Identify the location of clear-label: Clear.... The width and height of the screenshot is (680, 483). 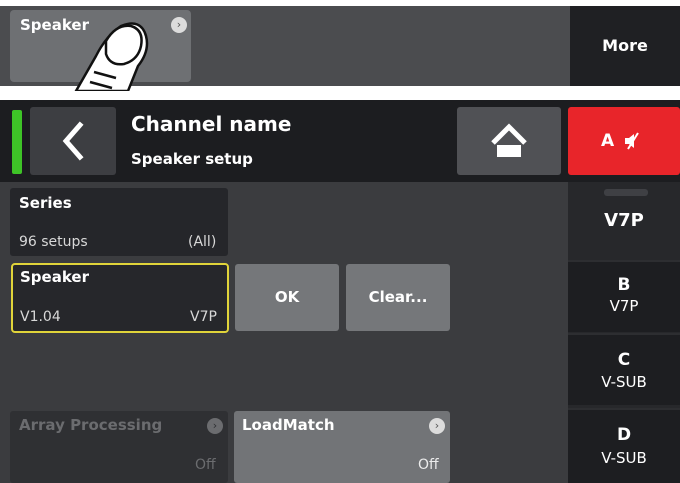
(398, 297).